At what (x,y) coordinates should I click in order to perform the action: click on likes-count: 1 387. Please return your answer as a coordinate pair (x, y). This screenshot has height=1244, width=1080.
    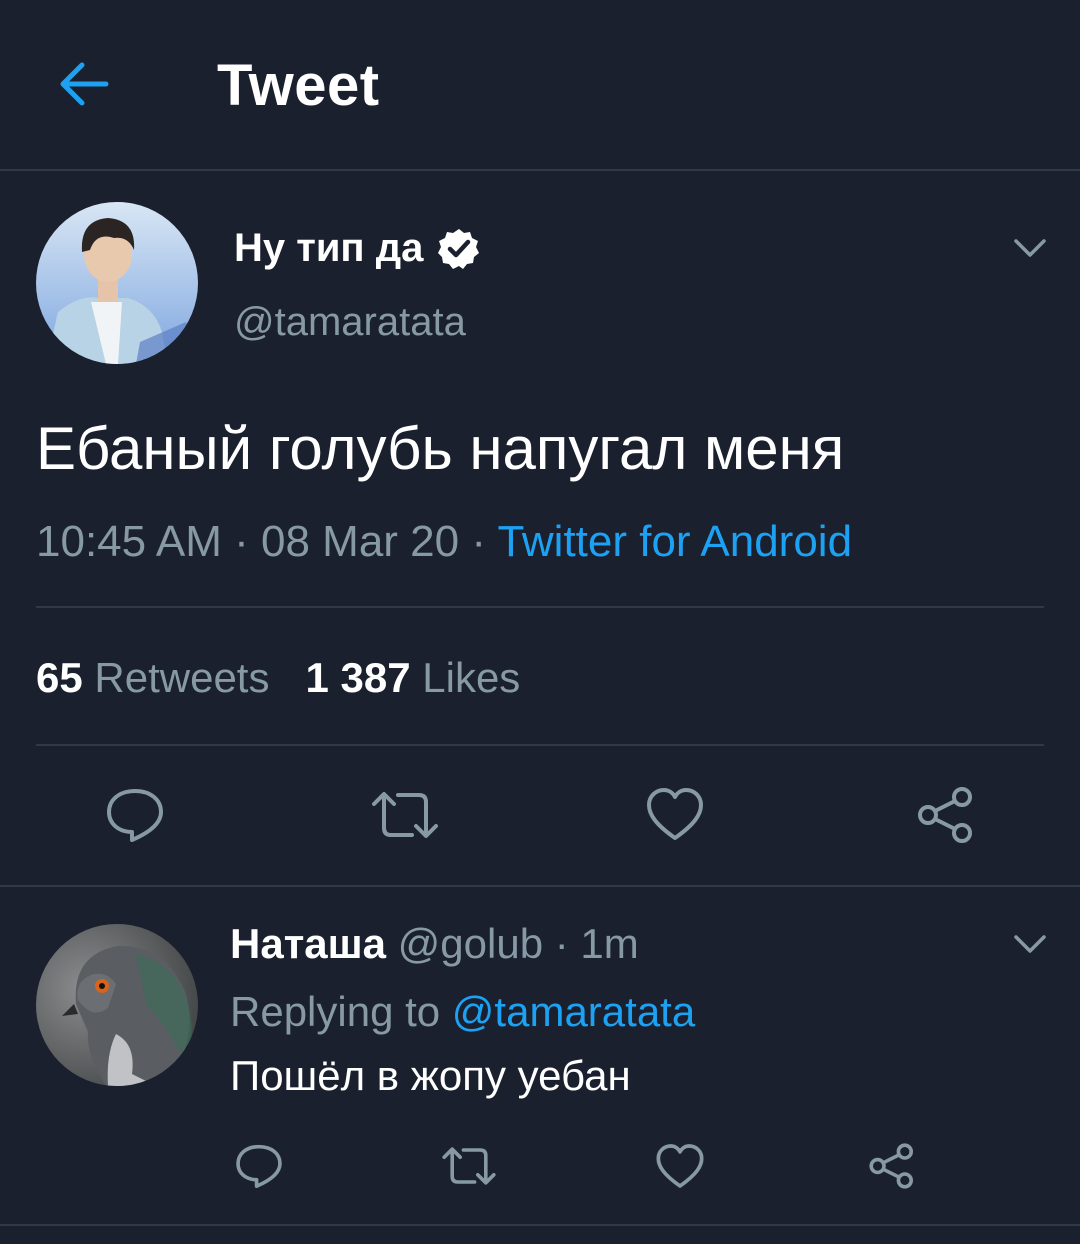
    Looking at the image, I should click on (358, 677).